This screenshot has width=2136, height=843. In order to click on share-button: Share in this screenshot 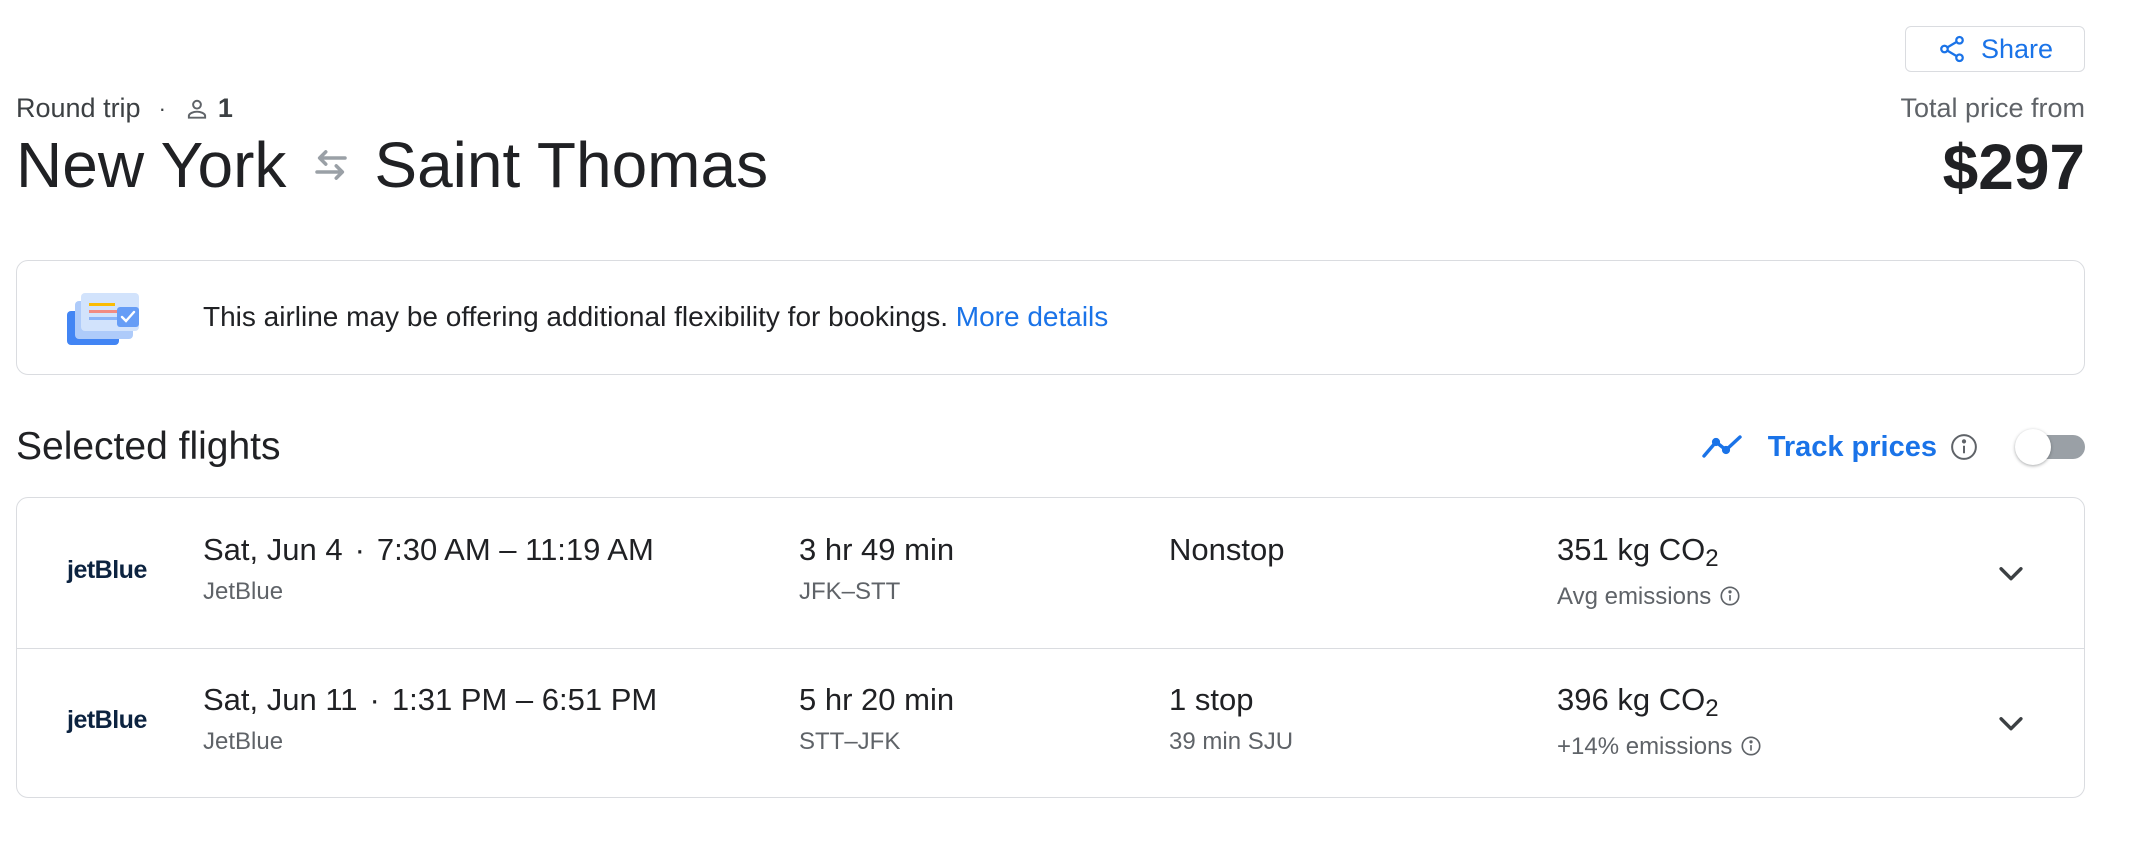, I will do `click(1995, 49)`.